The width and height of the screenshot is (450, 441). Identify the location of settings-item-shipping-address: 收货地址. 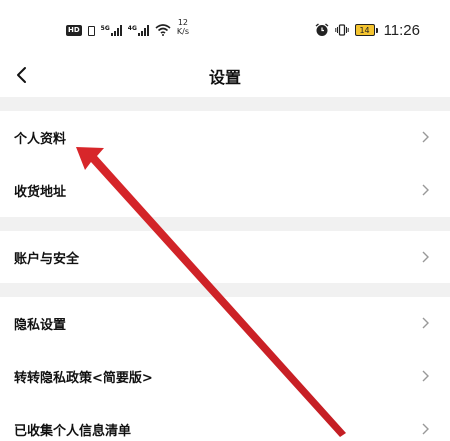
(225, 190).